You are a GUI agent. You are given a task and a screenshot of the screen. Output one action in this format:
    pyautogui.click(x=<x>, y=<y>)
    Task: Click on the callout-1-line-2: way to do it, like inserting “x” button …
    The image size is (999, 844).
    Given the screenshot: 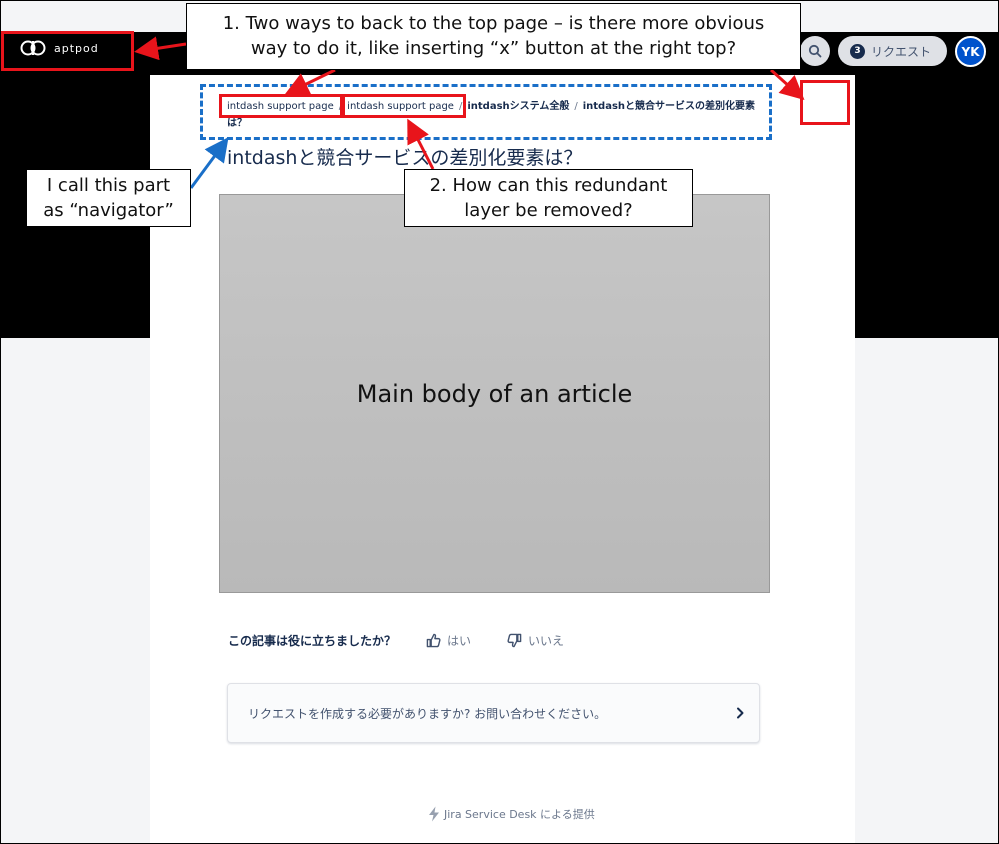 What is the action you would take?
    pyautogui.click(x=493, y=48)
    